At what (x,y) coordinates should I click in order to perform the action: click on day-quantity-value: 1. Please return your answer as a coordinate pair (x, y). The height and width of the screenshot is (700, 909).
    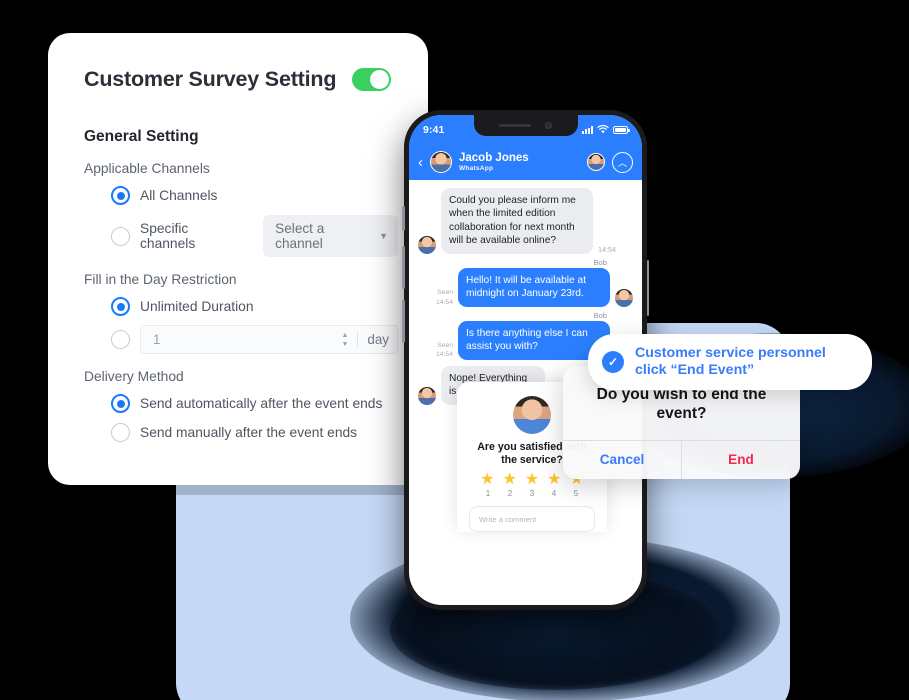
    Looking at the image, I should click on (157, 339).